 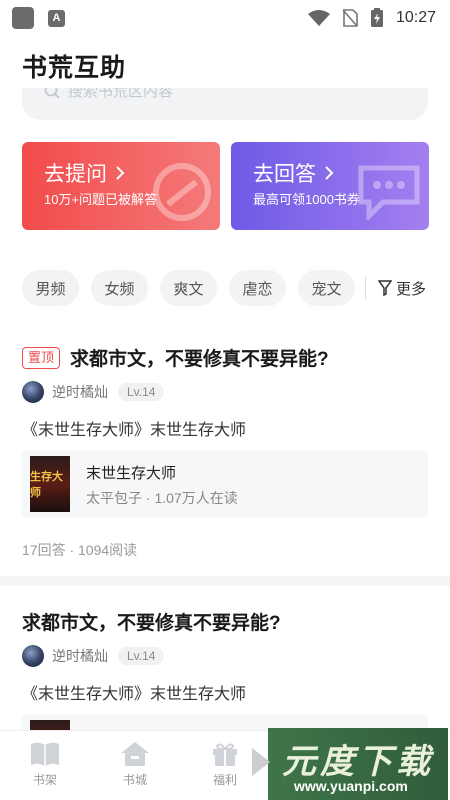 What do you see at coordinates (350, 18) in the screenshot?
I see `no-sim-icon` at bounding box center [350, 18].